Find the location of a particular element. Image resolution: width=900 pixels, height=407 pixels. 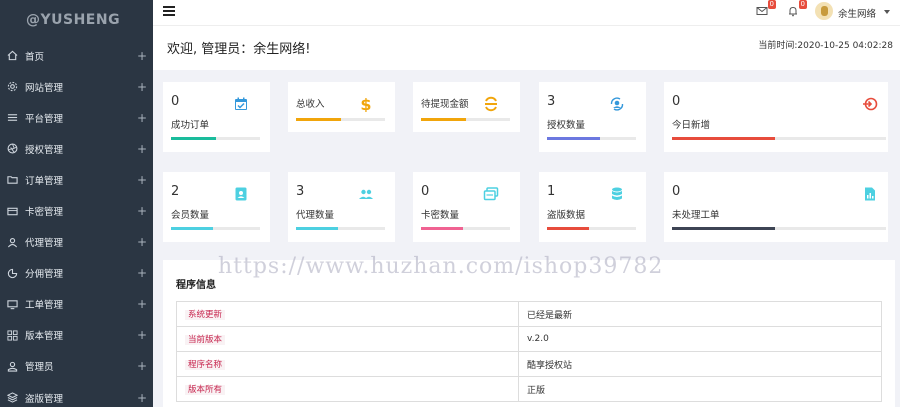

stat-label: 今日新增 is located at coordinates (691, 125).